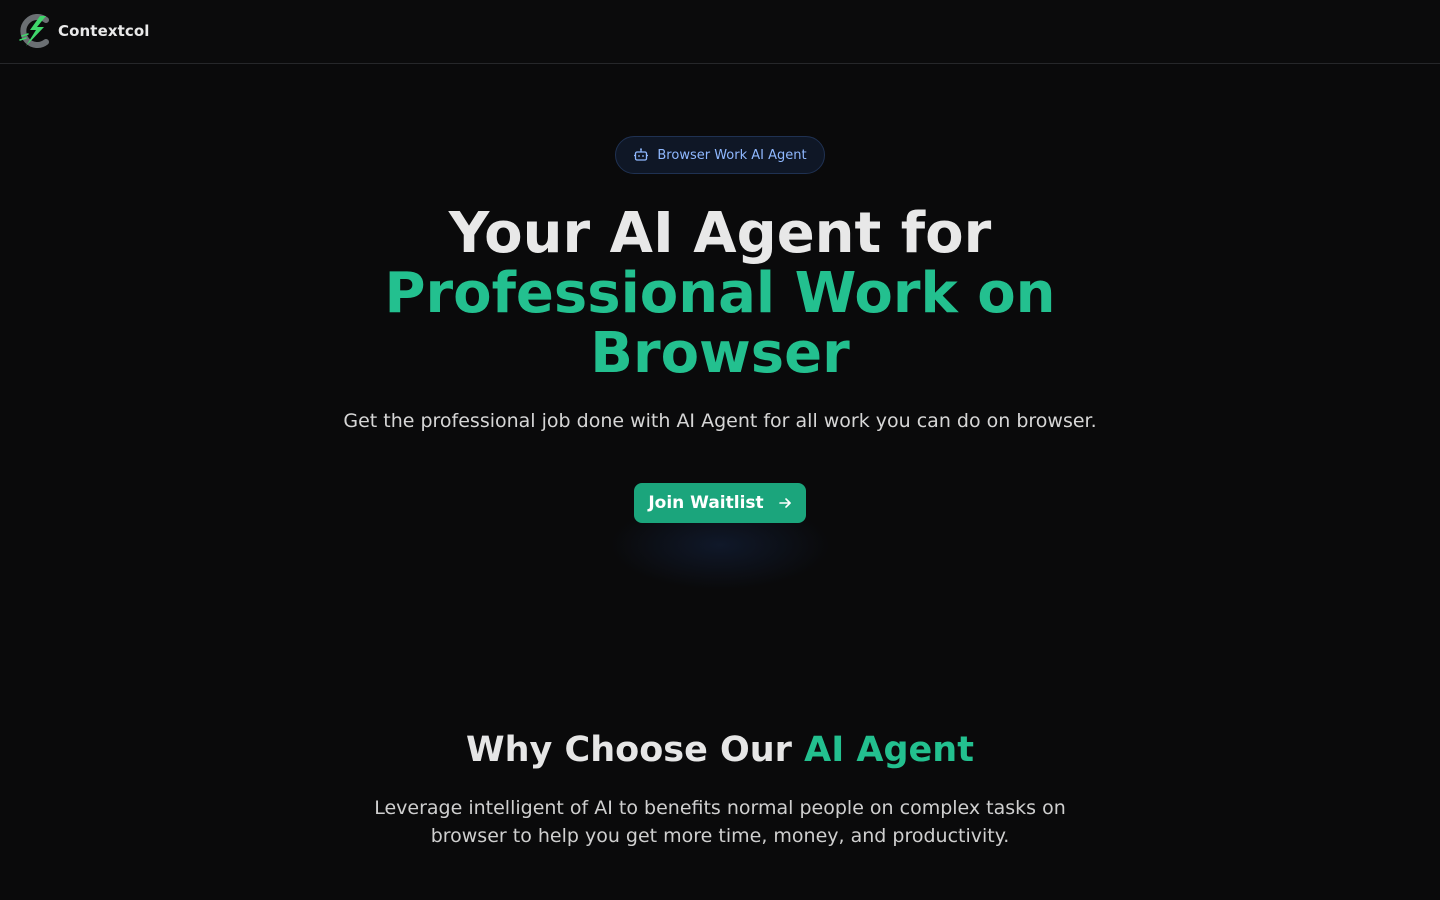 This screenshot has height=900, width=1440. Describe the element at coordinates (720, 353) in the screenshot. I see `hero-title-line-3: Browser` at that location.